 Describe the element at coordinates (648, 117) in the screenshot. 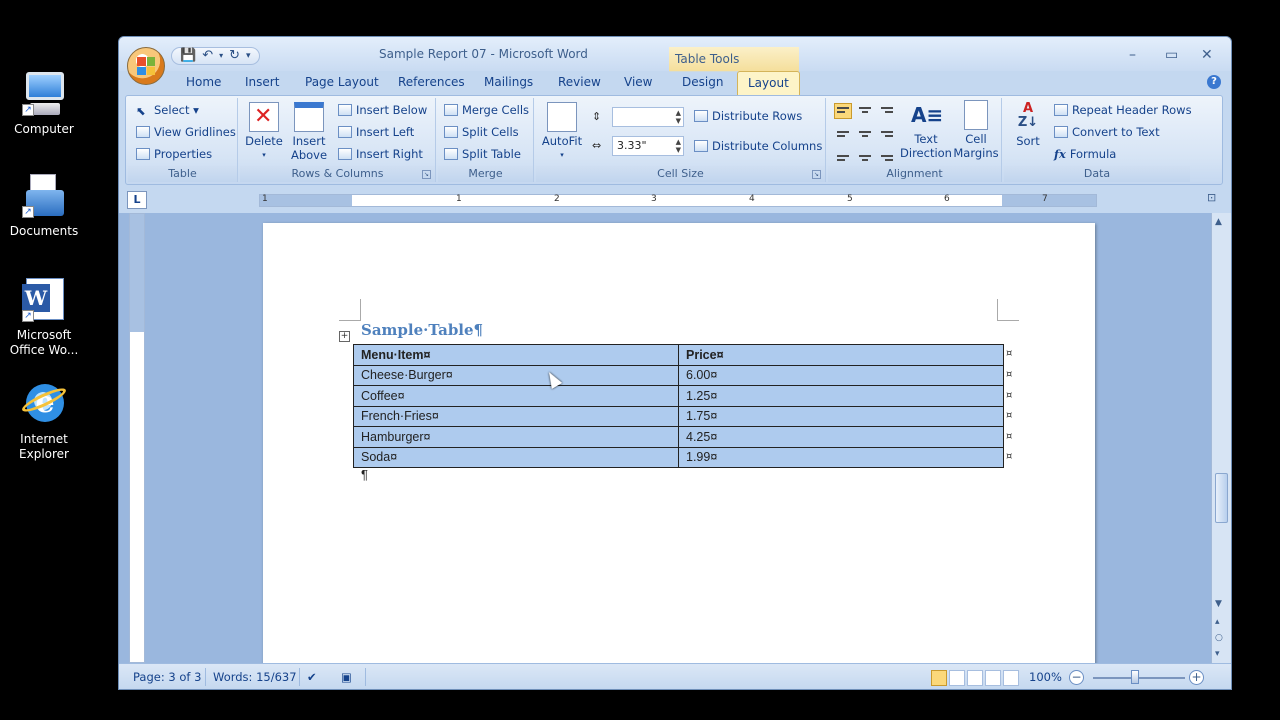

I see `row-height-input: ▲ ▼` at that location.